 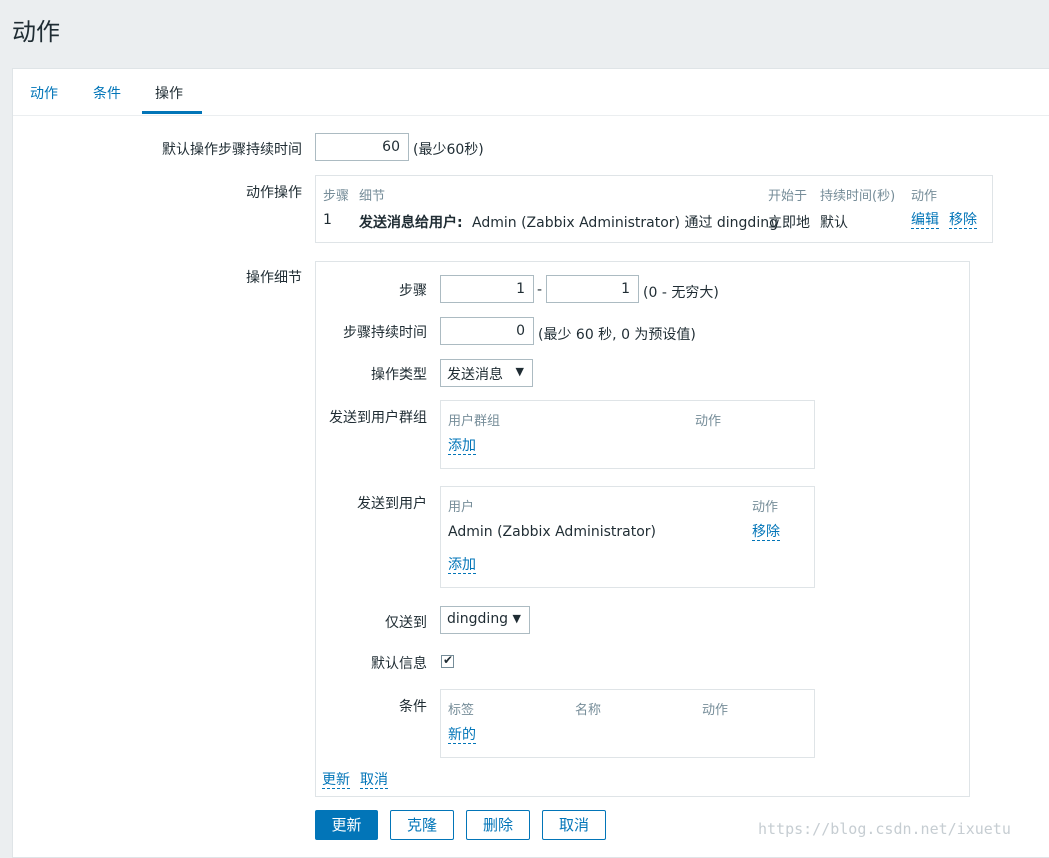 I want to click on send-only-label: 仅送到, so click(x=406, y=623).